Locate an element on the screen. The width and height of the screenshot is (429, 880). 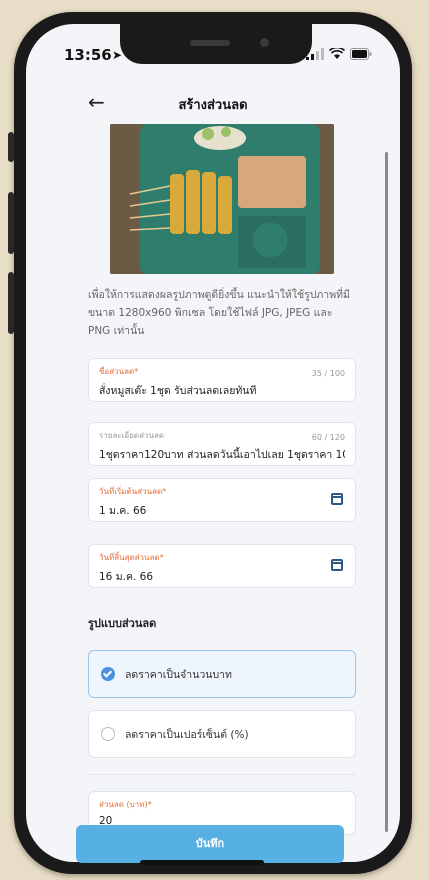
discount-type-percent-label: ลดราคาเป็นเปอร์เซ็นต์ (%) is located at coordinates (187, 734).